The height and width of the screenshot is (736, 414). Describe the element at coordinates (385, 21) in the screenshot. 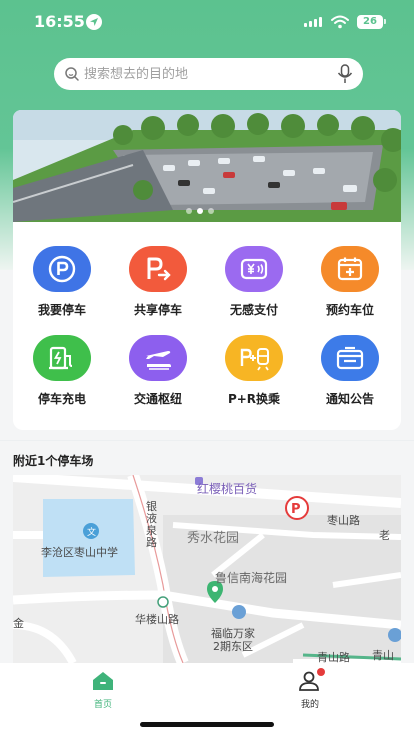

I see `battery-tip` at that location.